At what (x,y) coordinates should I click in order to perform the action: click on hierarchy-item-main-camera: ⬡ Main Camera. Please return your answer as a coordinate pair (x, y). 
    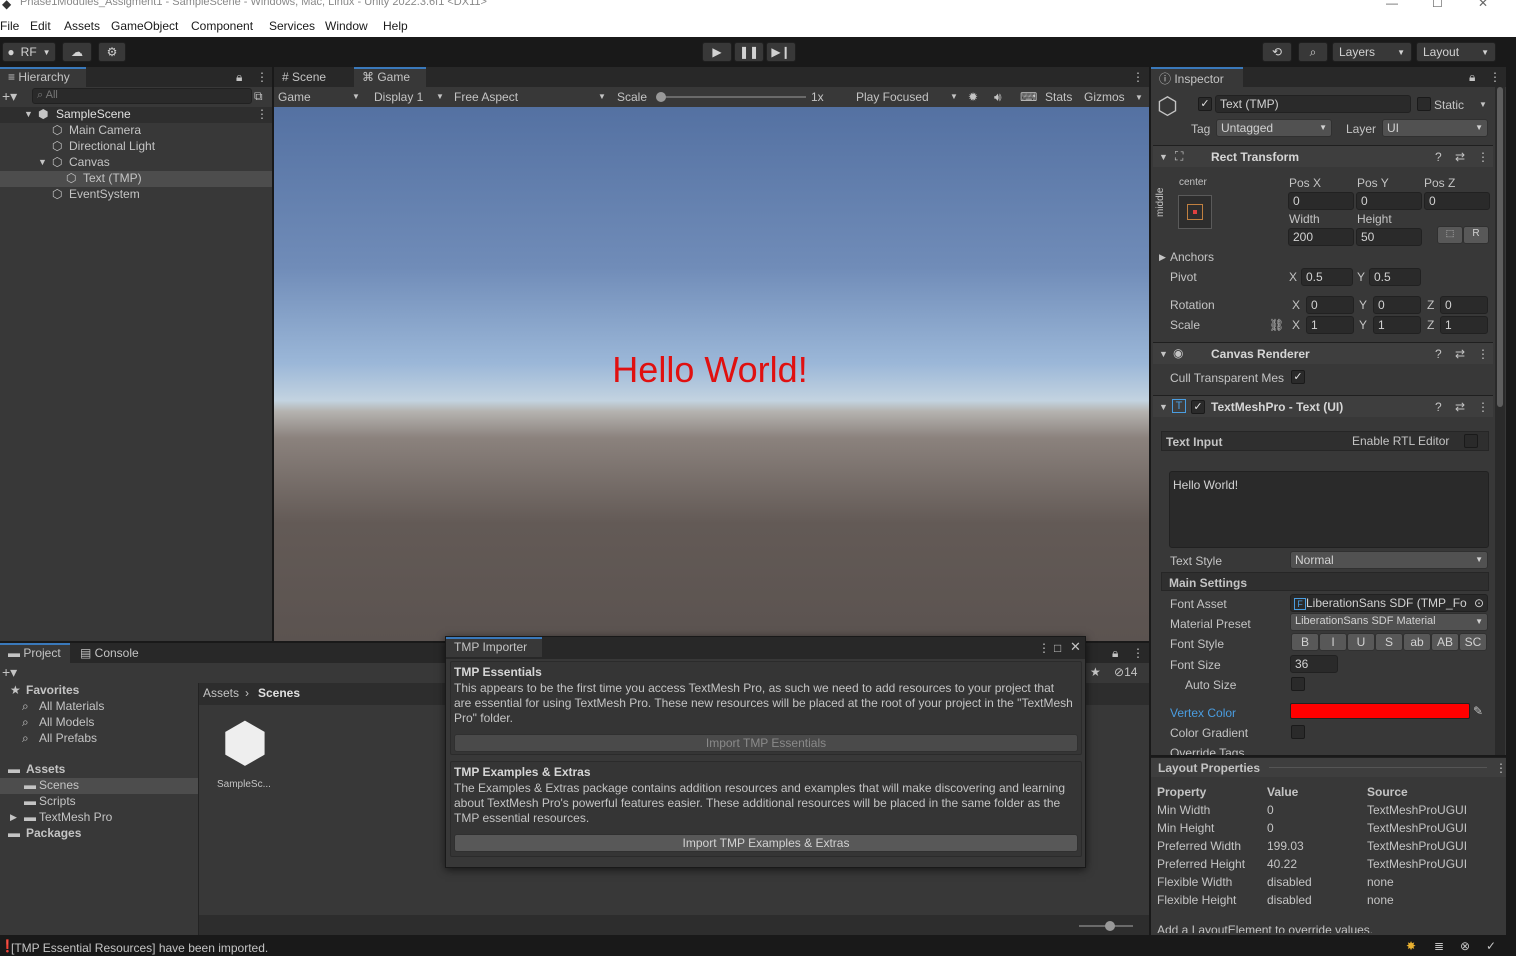
    Looking at the image, I should click on (136, 131).